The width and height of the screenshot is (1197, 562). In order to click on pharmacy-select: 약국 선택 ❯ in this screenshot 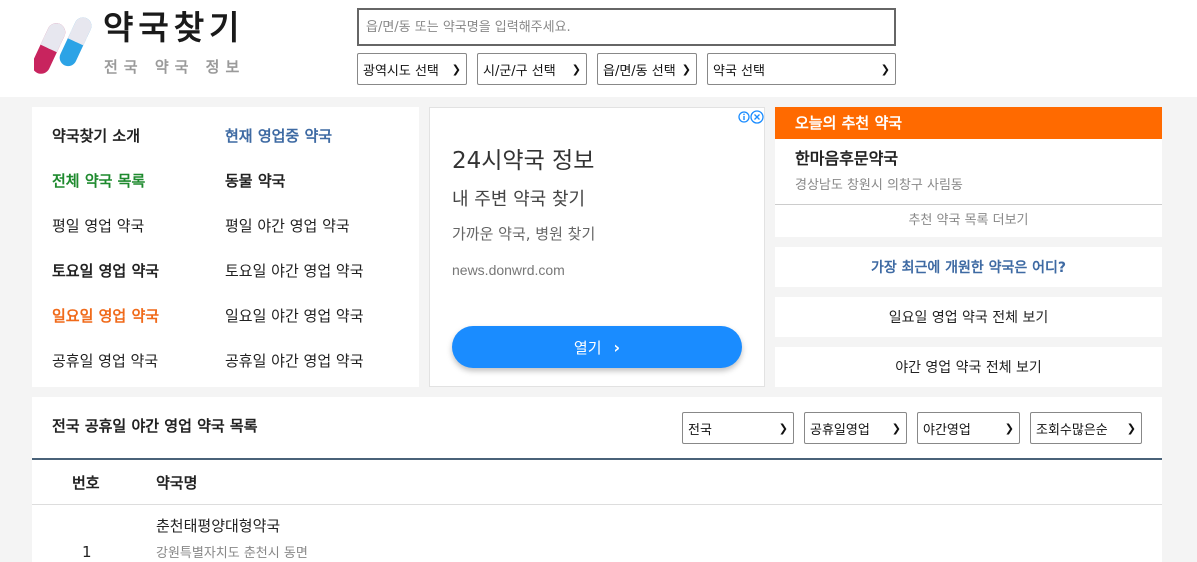, I will do `click(801, 69)`.